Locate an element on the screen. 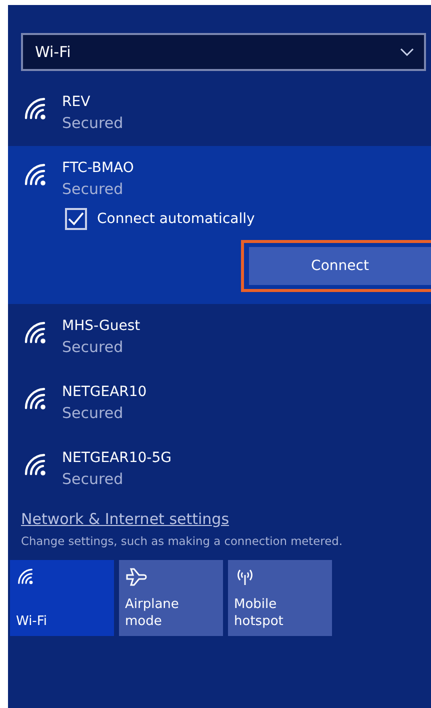 The height and width of the screenshot is (708, 431). chevron-down-icon is located at coordinates (407, 52).